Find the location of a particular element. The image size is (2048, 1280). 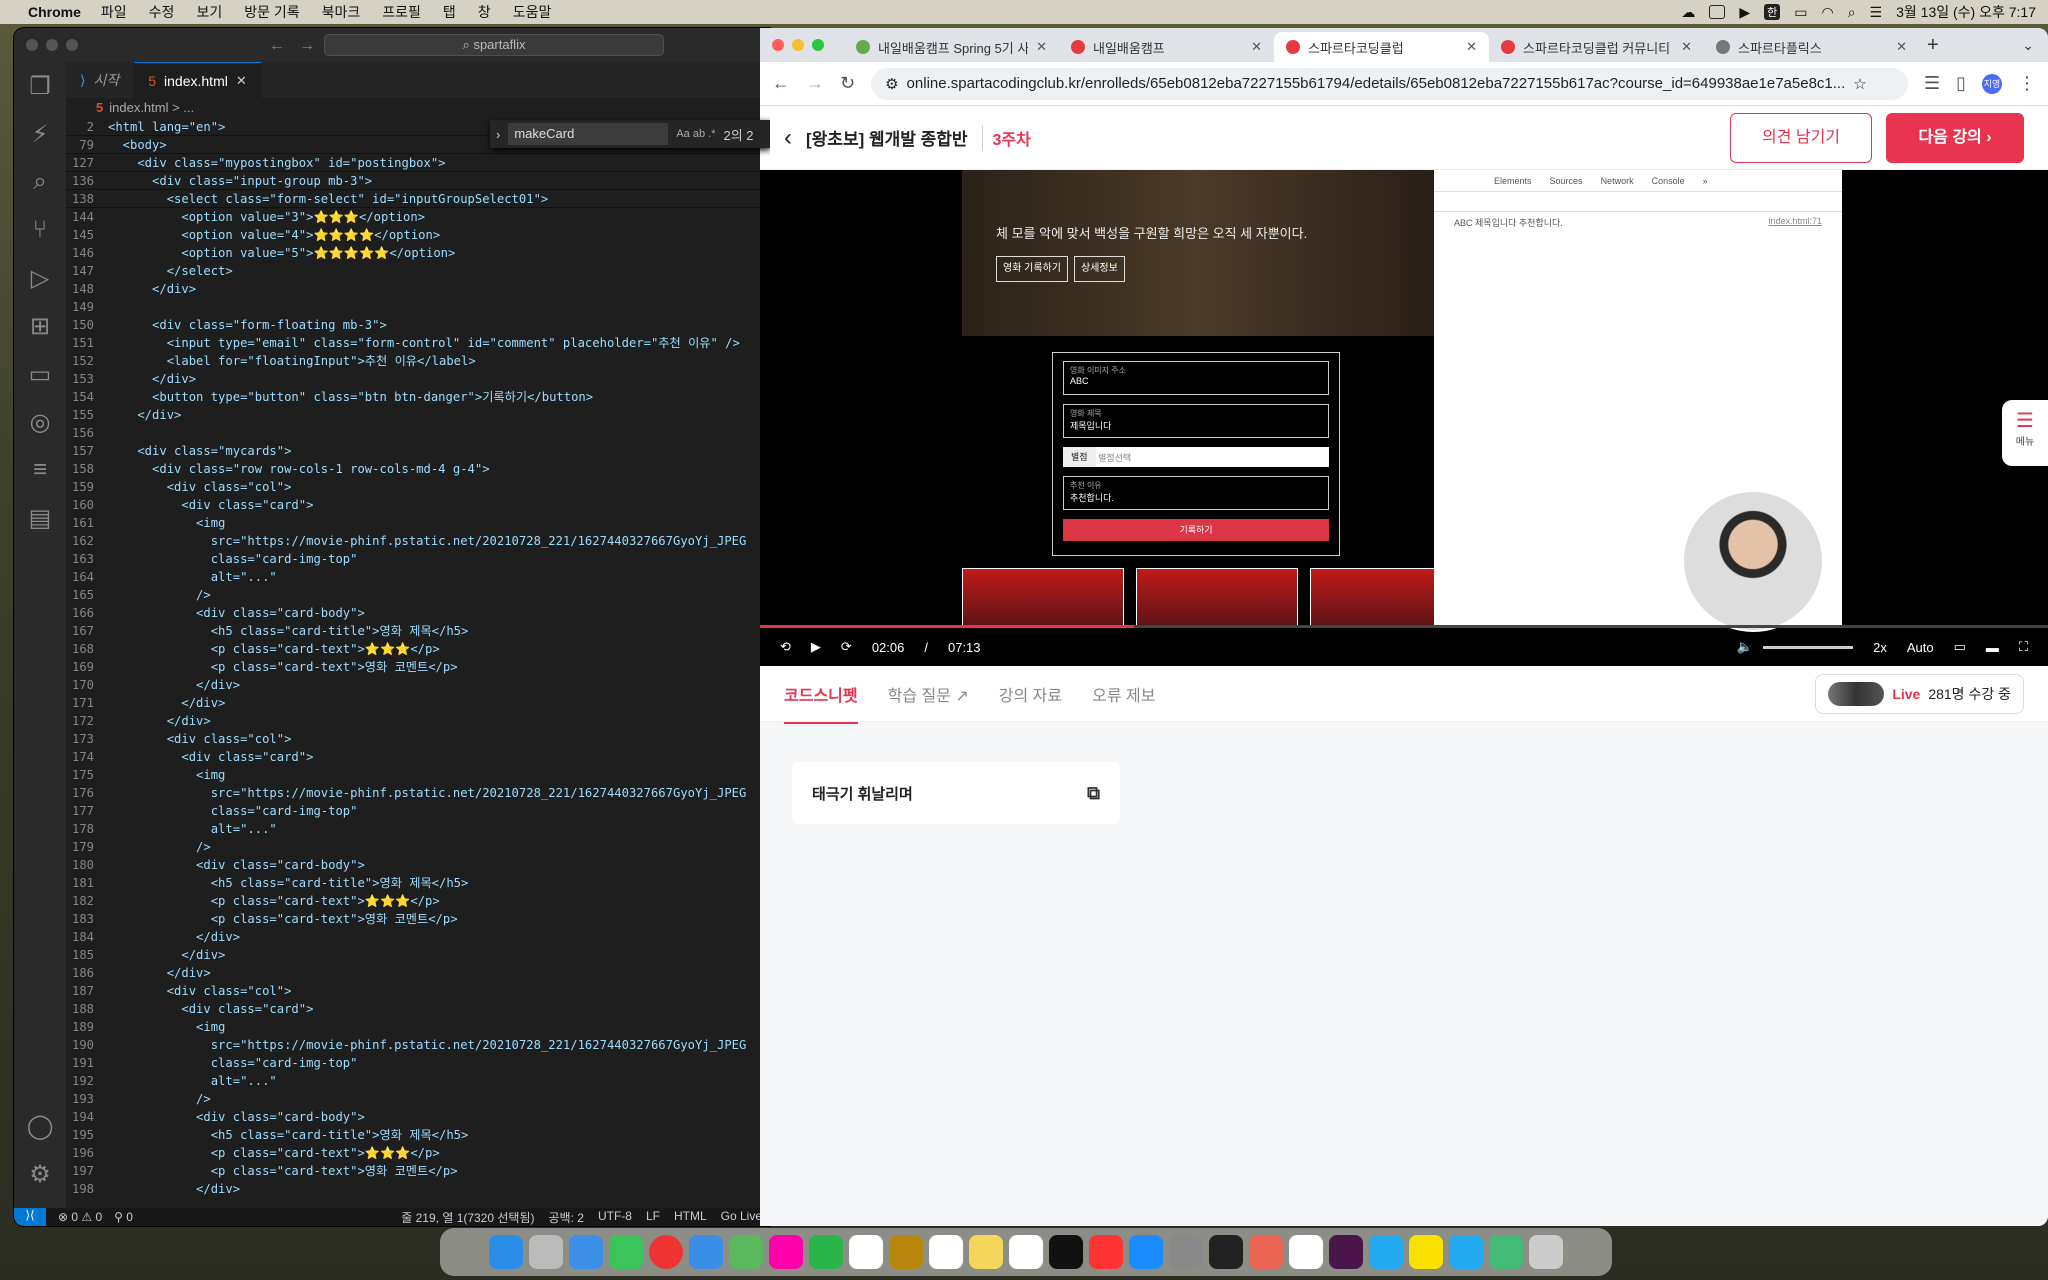

go-live-button: Go Live is located at coordinates (741, 1217).